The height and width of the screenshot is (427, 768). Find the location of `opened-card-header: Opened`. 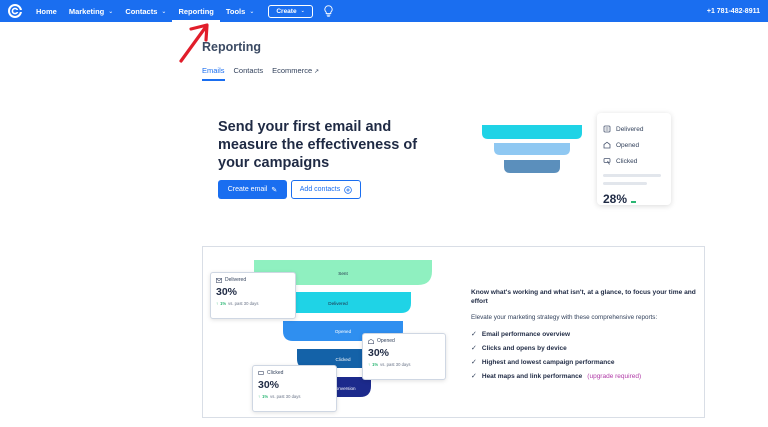

opened-card-header: Opened is located at coordinates (404, 341).